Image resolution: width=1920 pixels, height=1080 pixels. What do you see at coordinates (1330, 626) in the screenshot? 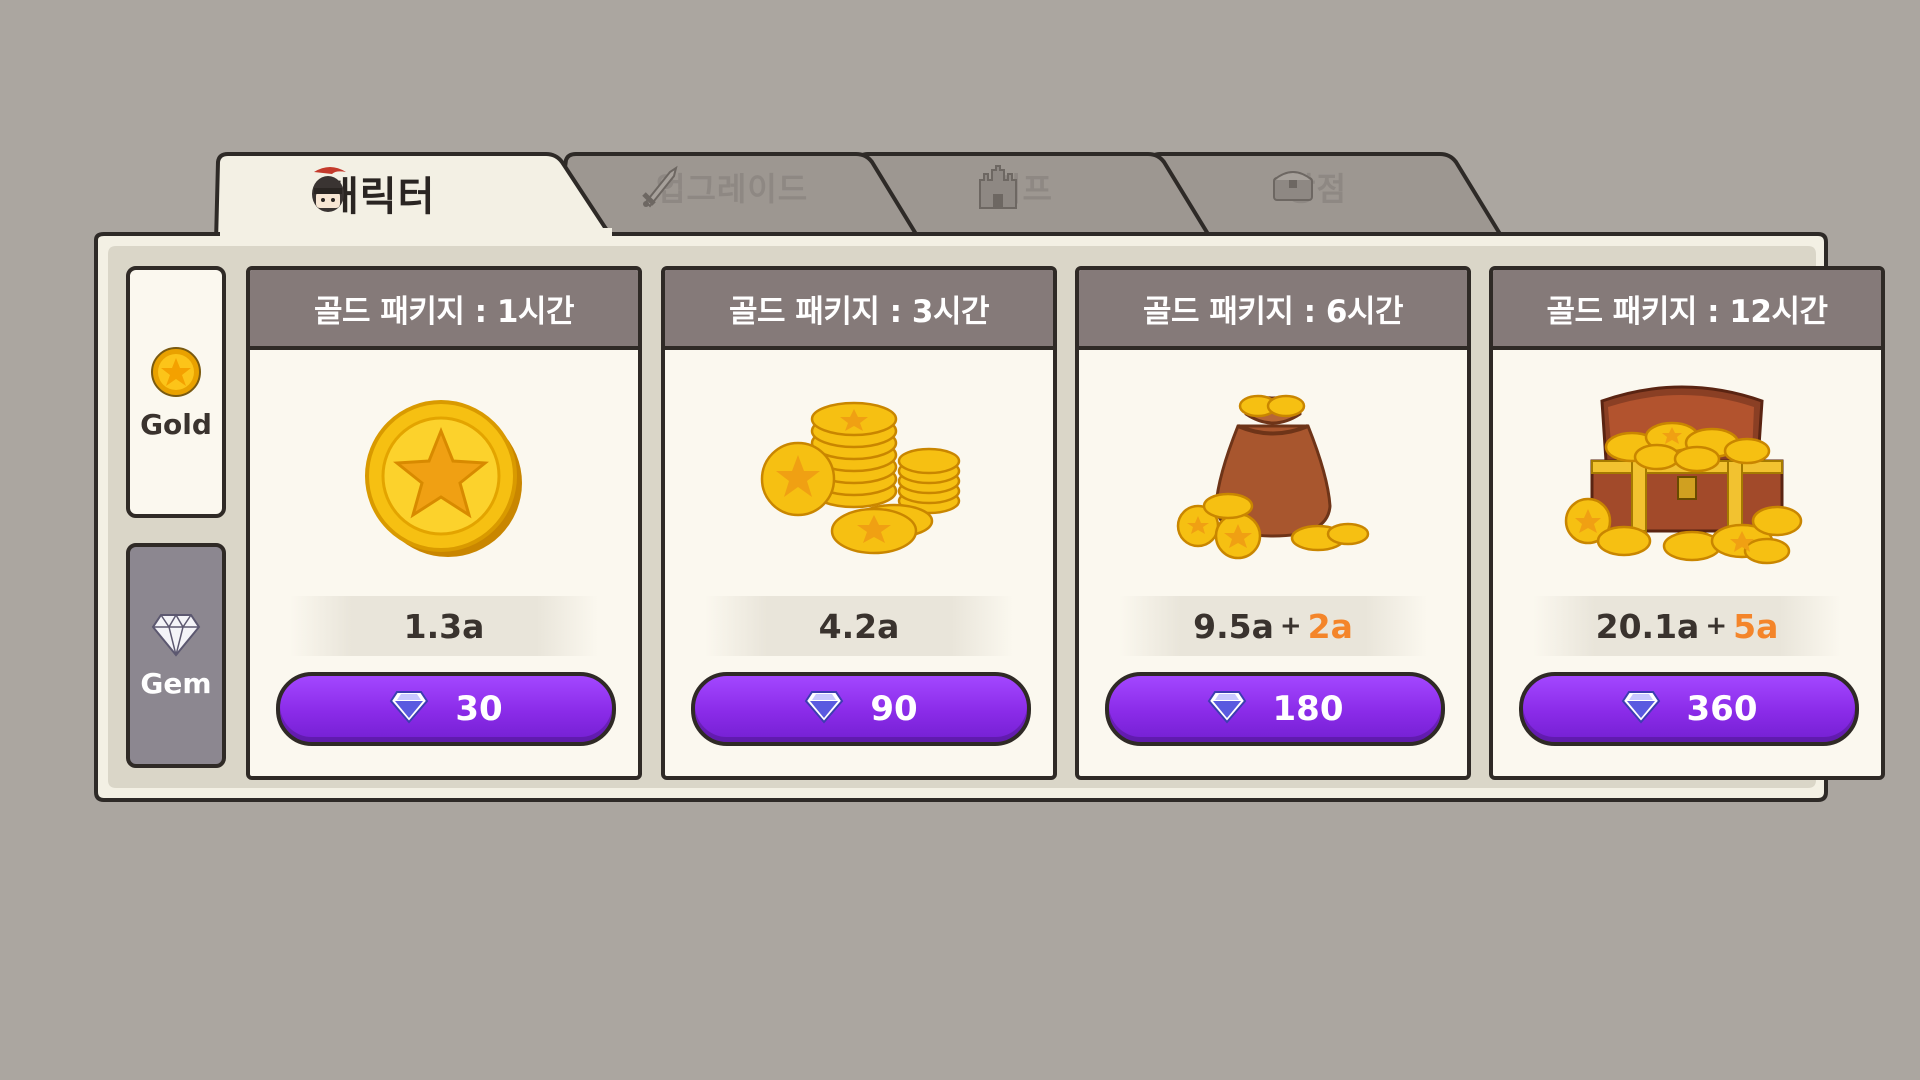
I see `bonus-amount: 2a` at bounding box center [1330, 626].